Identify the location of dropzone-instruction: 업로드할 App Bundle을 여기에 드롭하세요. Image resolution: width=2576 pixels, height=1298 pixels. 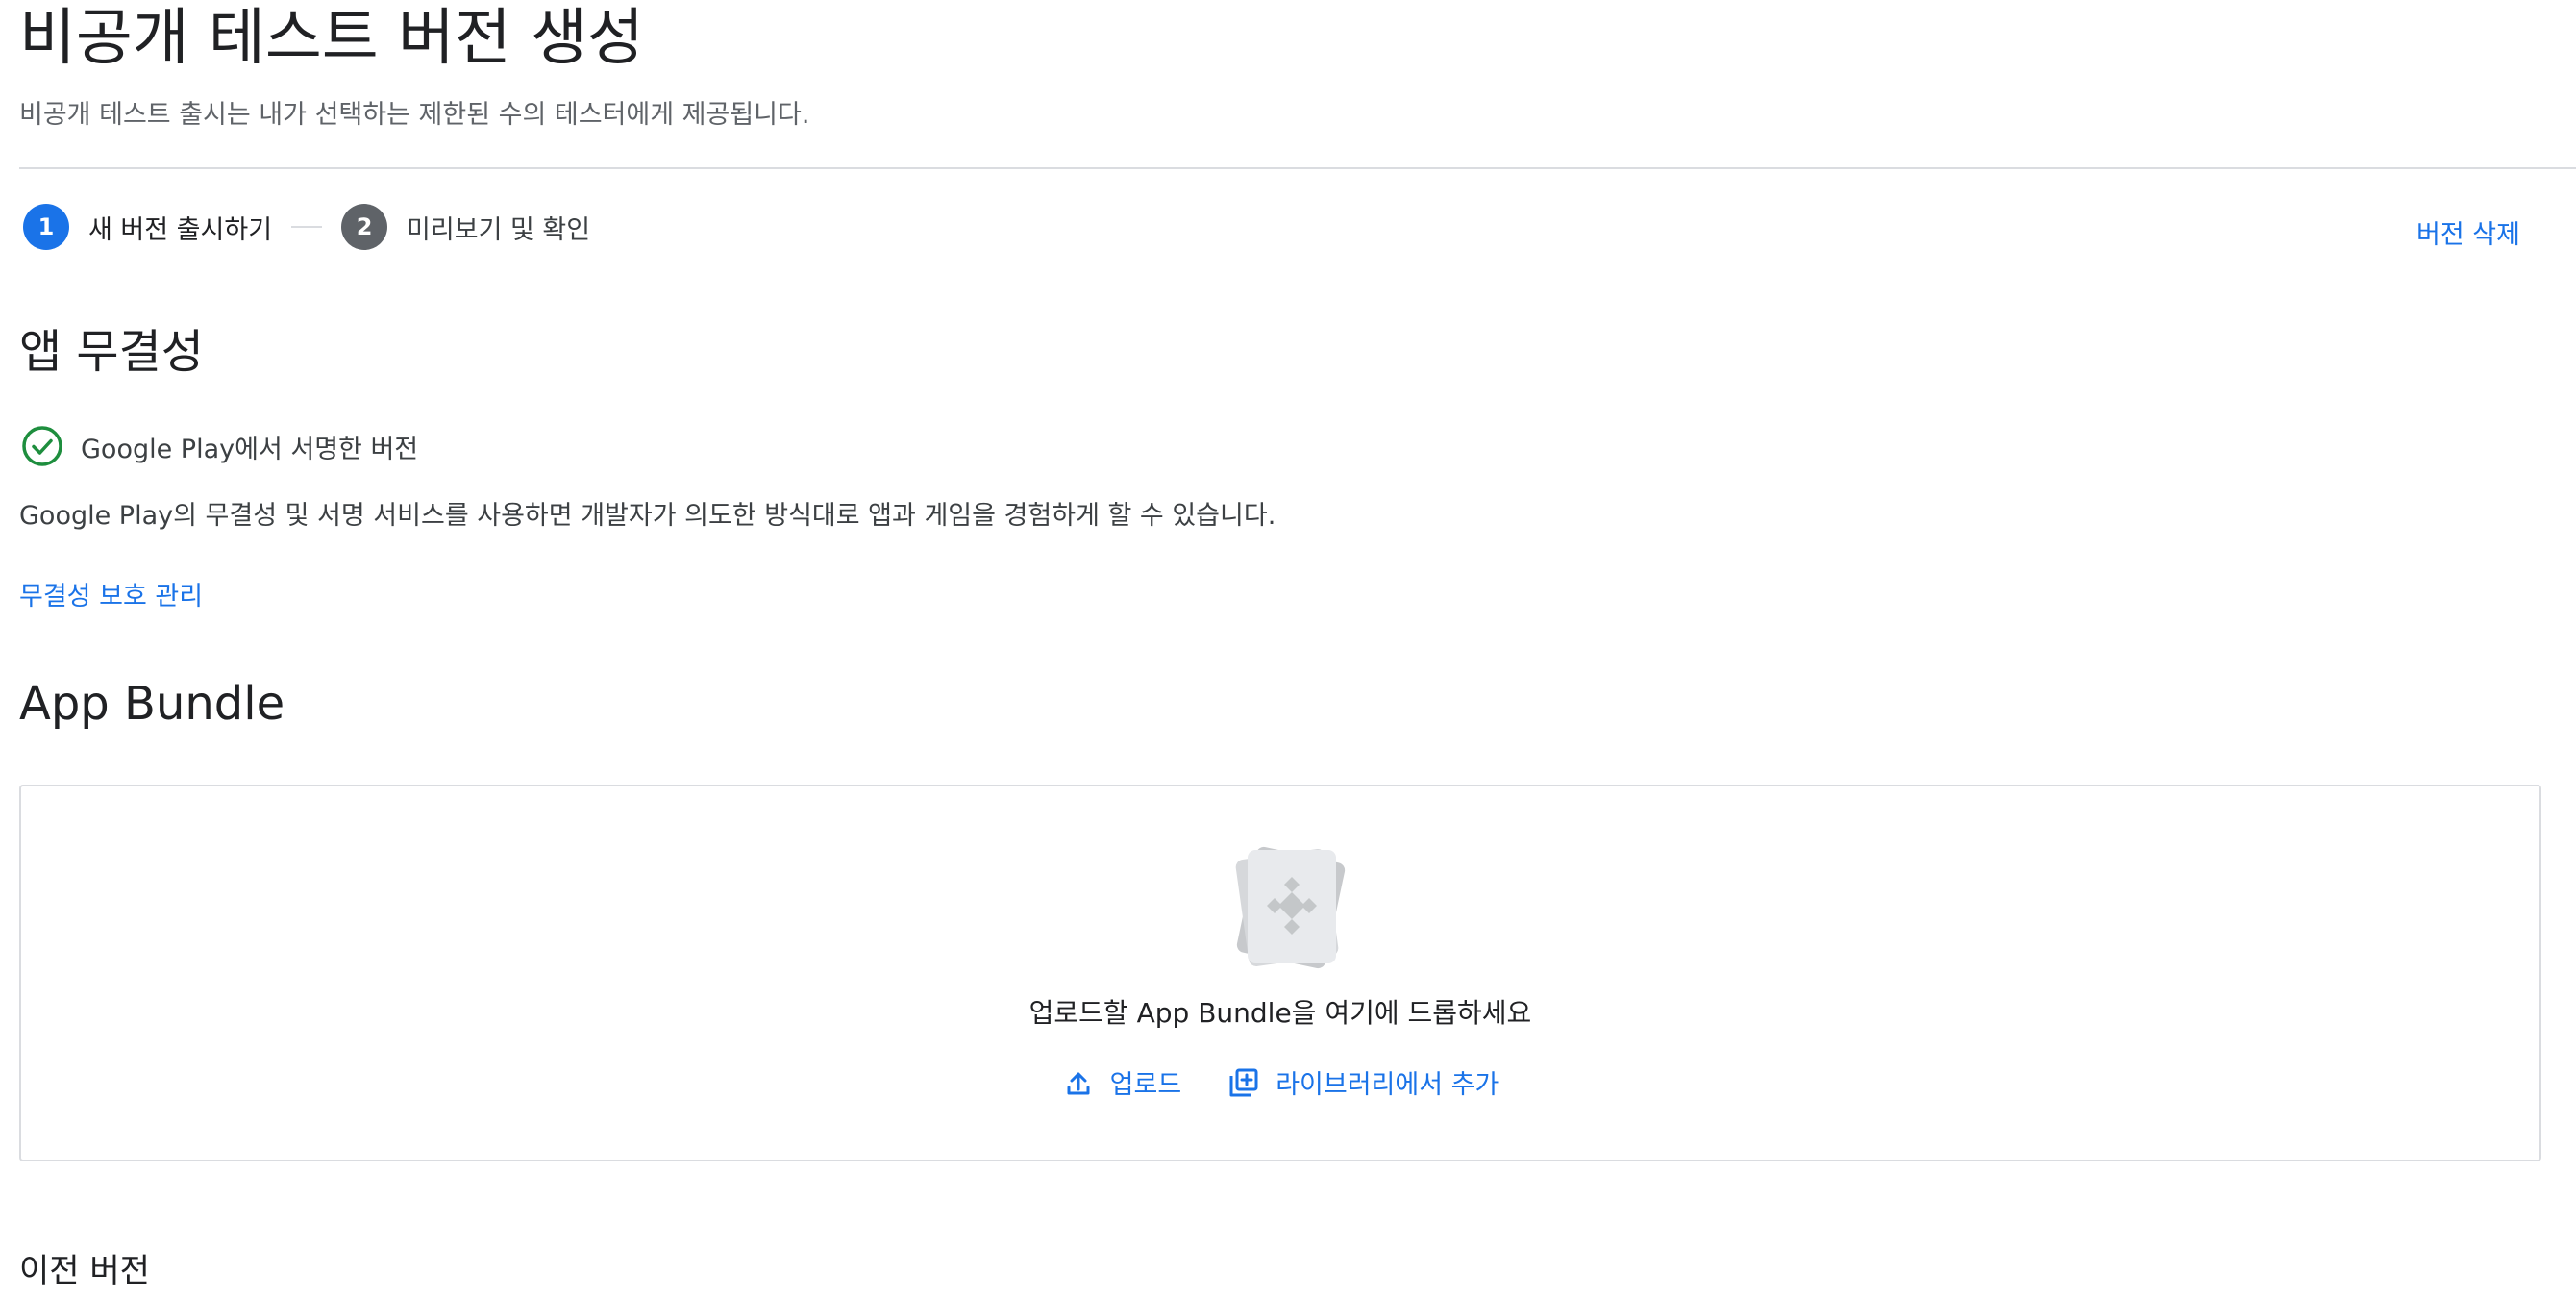
(1280, 1013).